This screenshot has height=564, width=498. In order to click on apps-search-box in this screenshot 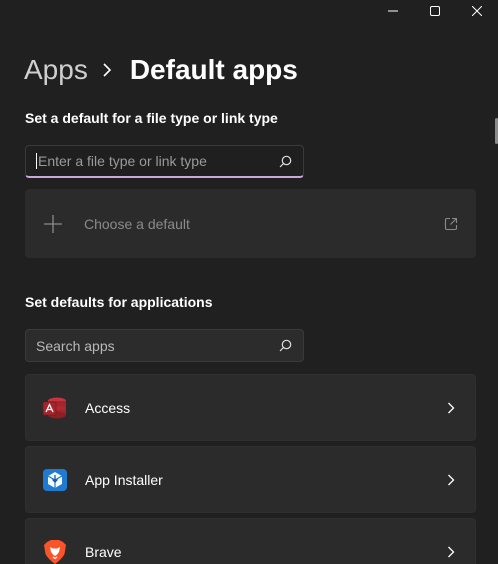, I will do `click(164, 345)`.